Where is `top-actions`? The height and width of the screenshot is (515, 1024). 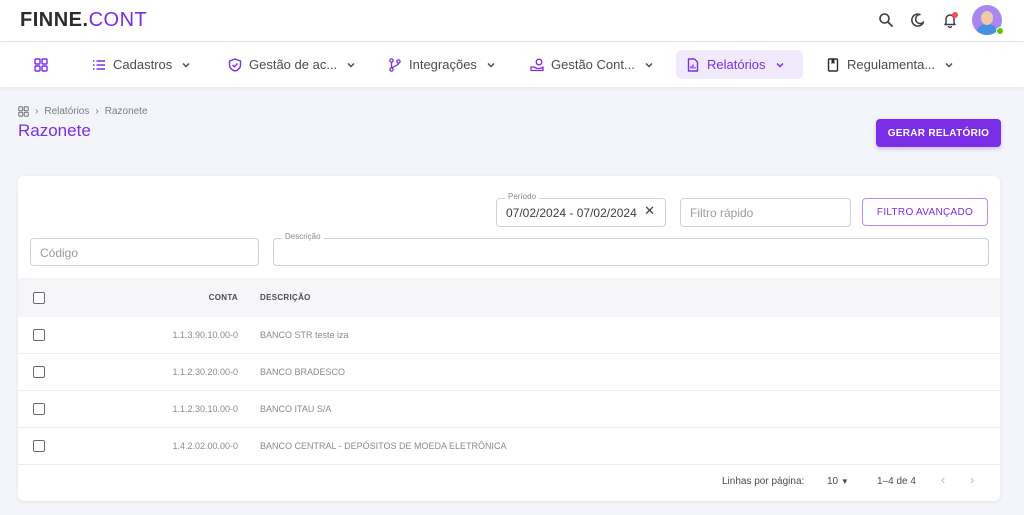
top-actions is located at coordinates (939, 20).